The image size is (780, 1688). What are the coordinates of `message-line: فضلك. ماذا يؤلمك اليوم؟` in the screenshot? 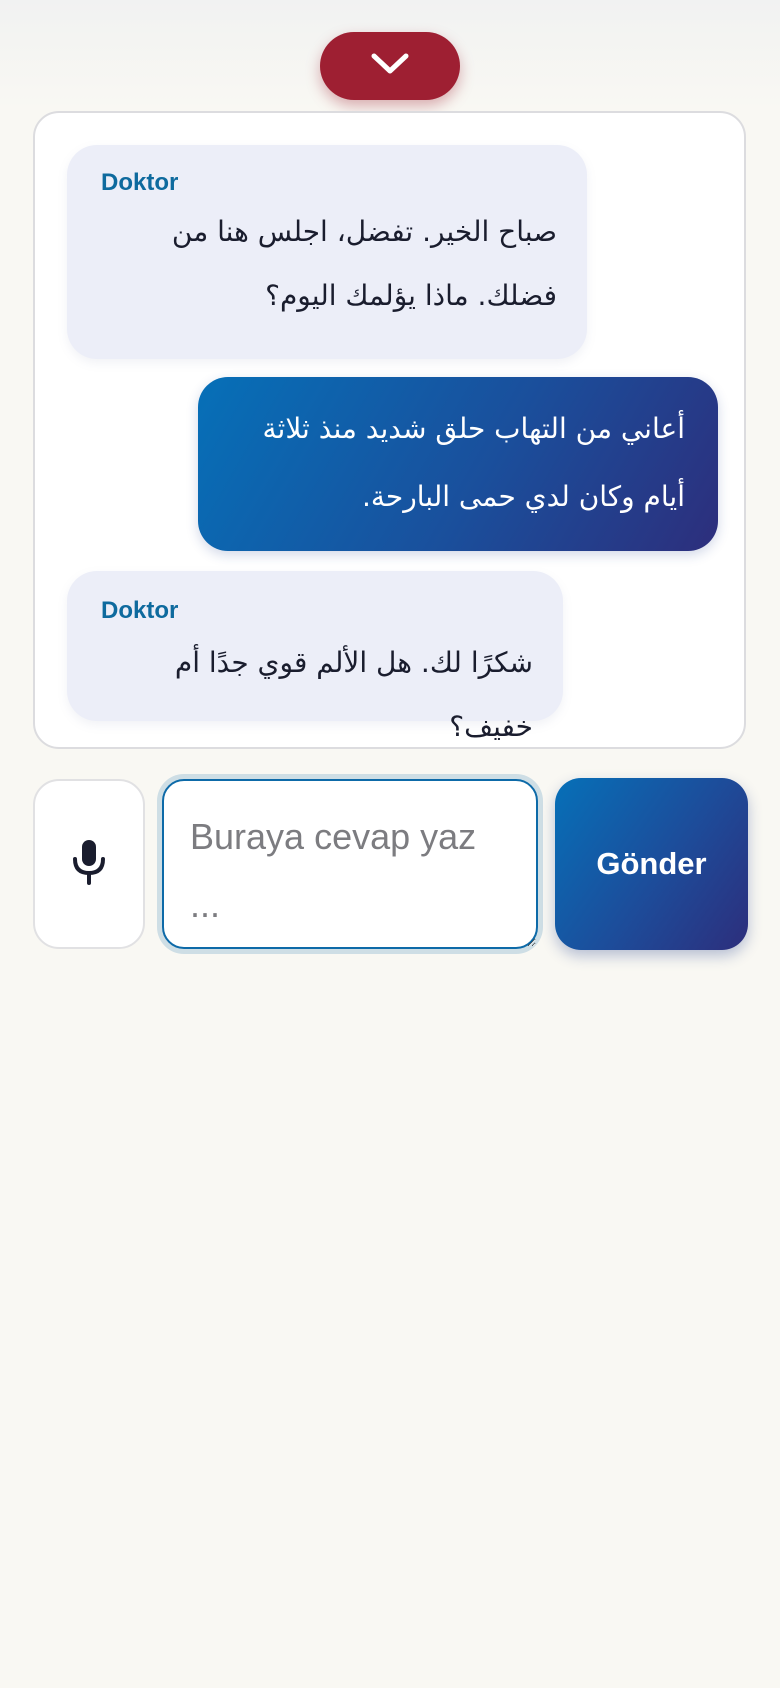 It's located at (411, 295).